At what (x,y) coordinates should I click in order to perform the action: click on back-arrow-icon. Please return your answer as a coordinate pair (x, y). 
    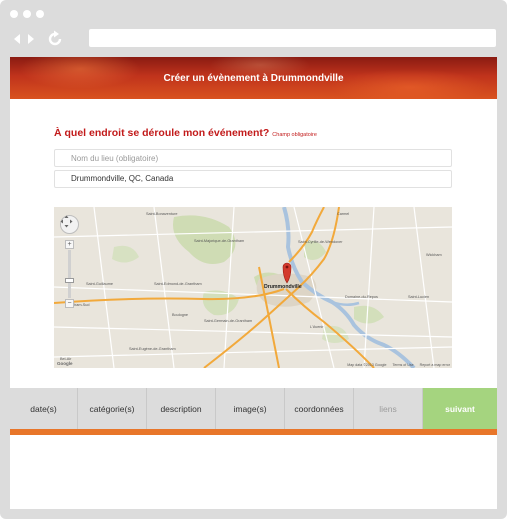
    Looking at the image, I should click on (17, 39).